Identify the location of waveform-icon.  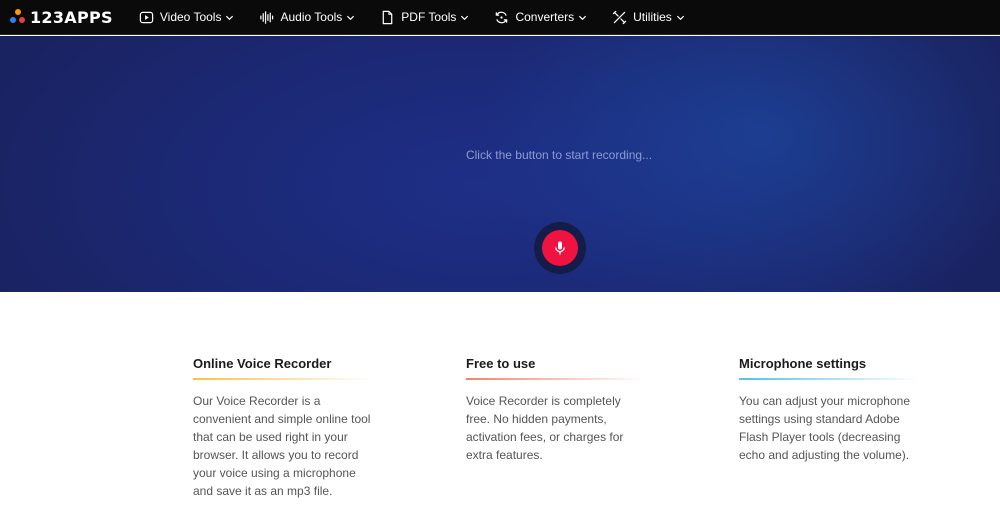
(267, 17).